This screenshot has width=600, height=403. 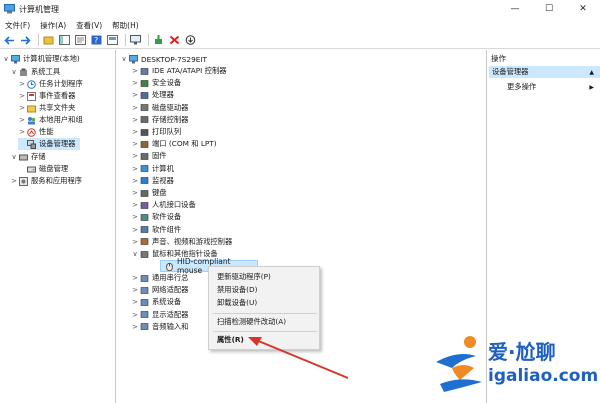 I want to click on chevron-right-icon: ▶, so click(x=591, y=87).